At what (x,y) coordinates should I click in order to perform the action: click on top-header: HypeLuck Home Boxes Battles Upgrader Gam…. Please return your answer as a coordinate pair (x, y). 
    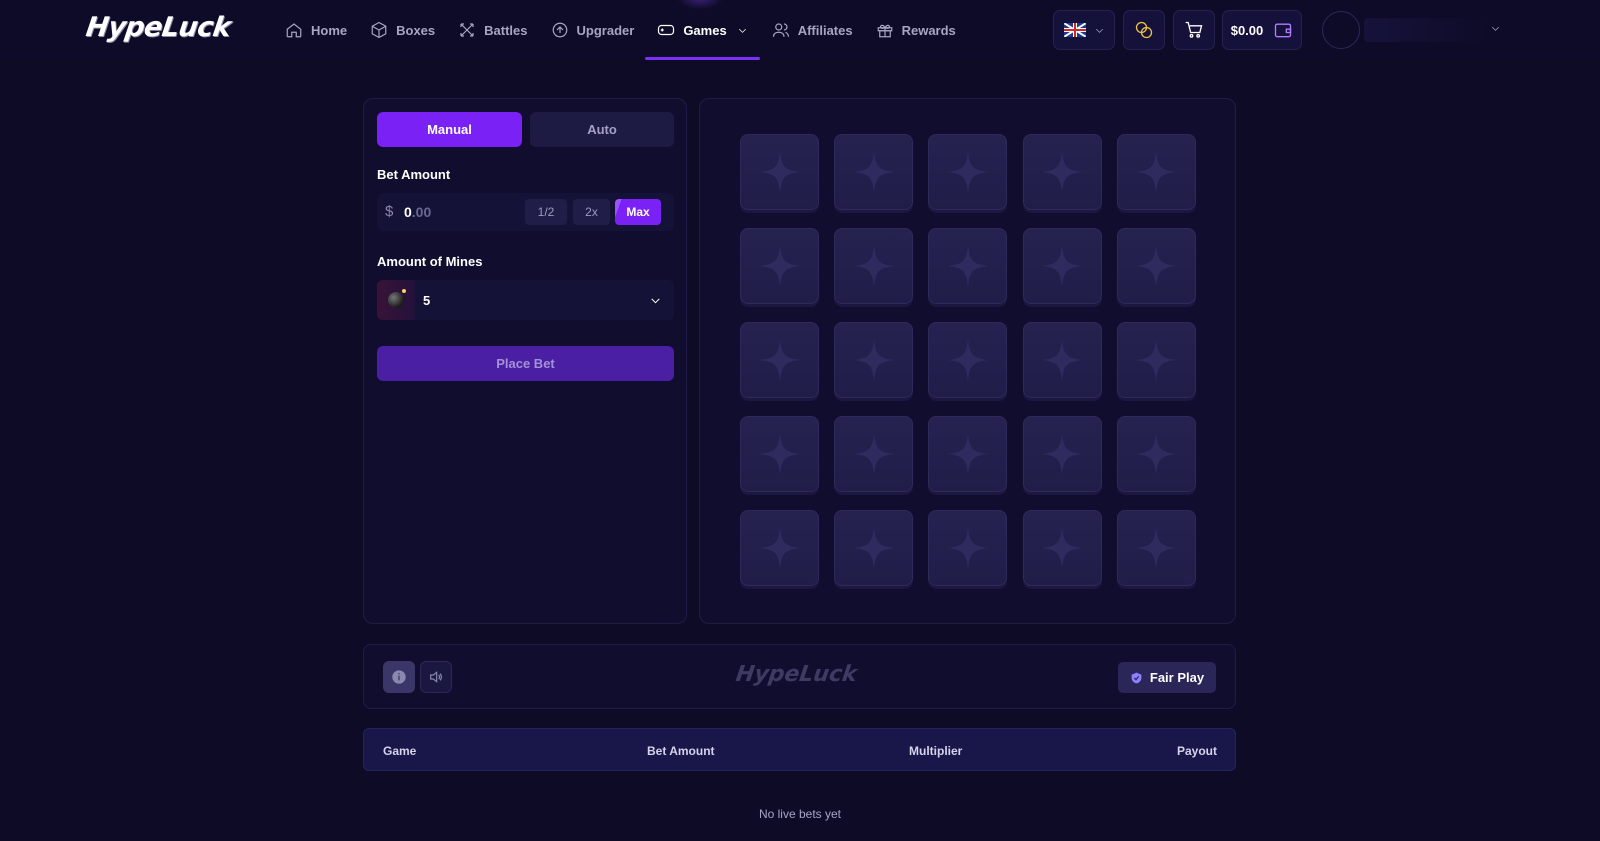
    Looking at the image, I should click on (800, 30).